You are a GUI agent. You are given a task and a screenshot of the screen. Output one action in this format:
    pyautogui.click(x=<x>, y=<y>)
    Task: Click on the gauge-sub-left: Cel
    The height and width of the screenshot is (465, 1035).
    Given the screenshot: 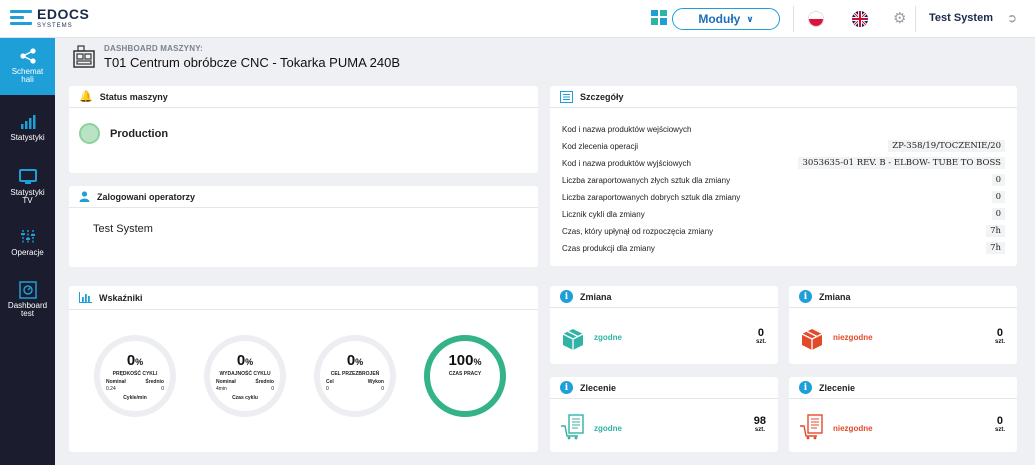 What is the action you would take?
    pyautogui.click(x=330, y=382)
    